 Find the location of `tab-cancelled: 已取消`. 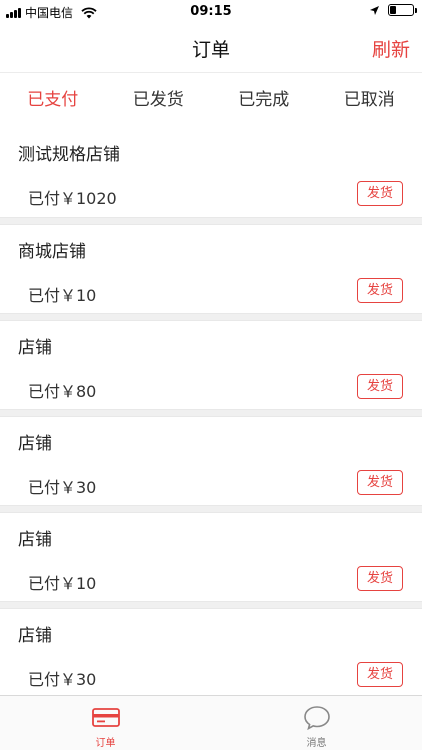

tab-cancelled: 已取消 is located at coordinates (369, 100).